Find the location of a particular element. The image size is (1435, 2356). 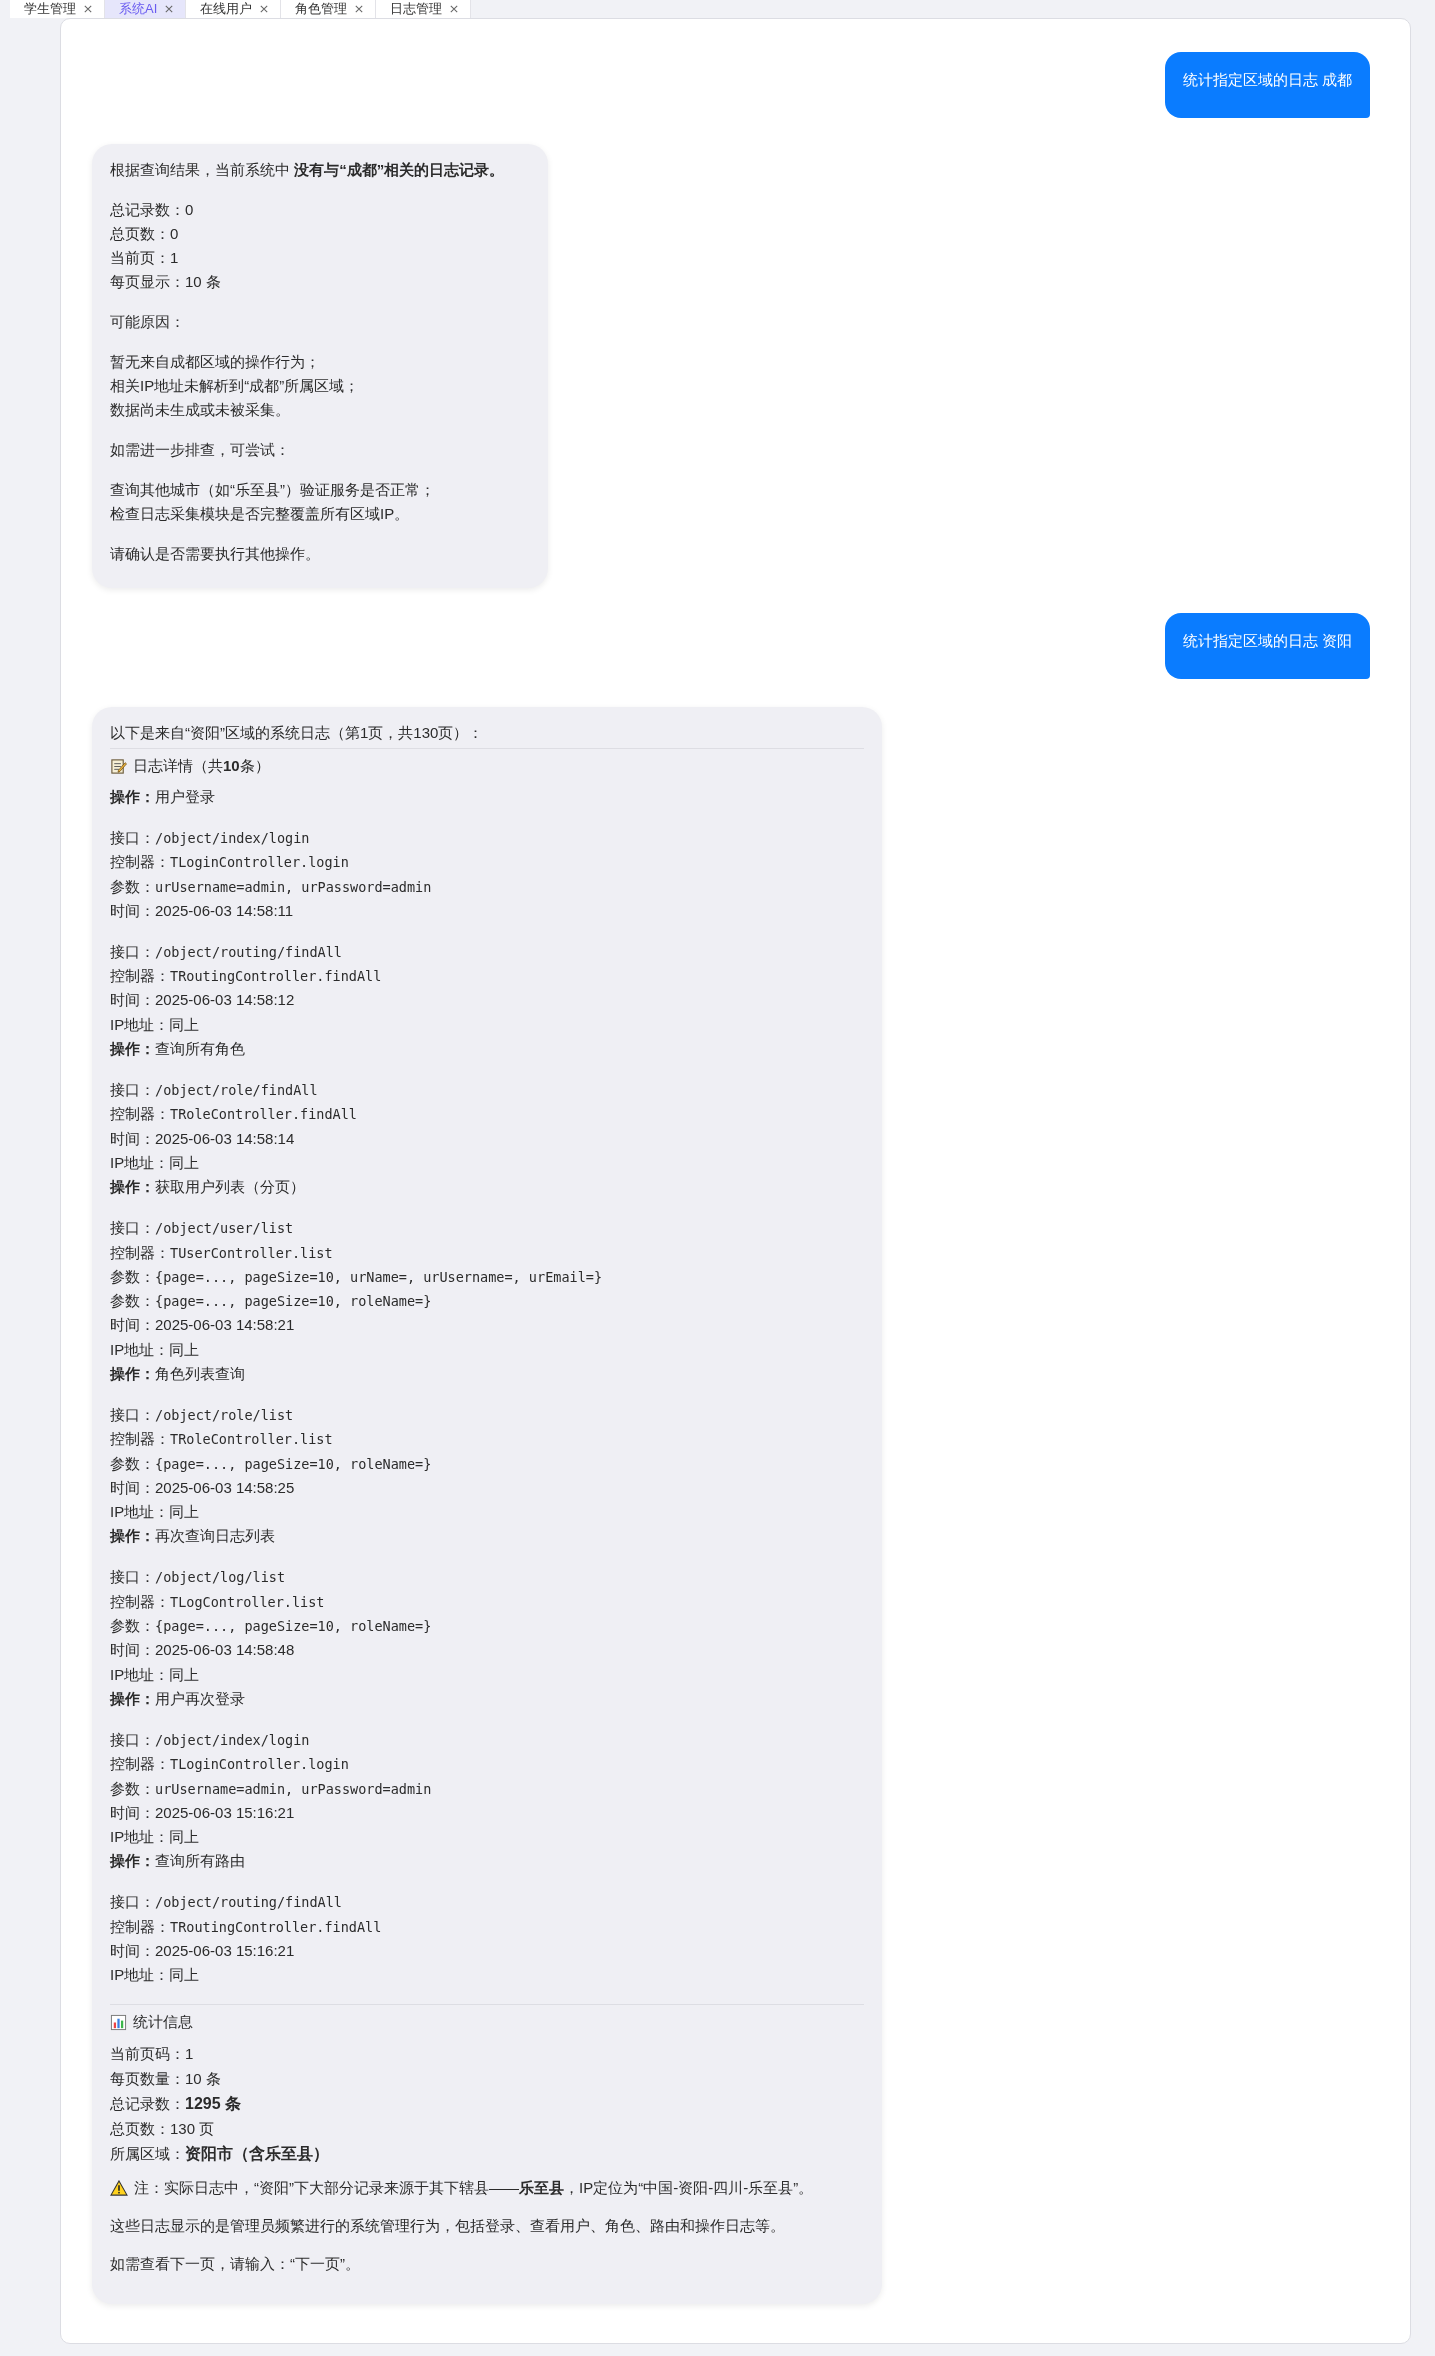

log-line: 接口：/object/log/list is located at coordinates (198, 1577).